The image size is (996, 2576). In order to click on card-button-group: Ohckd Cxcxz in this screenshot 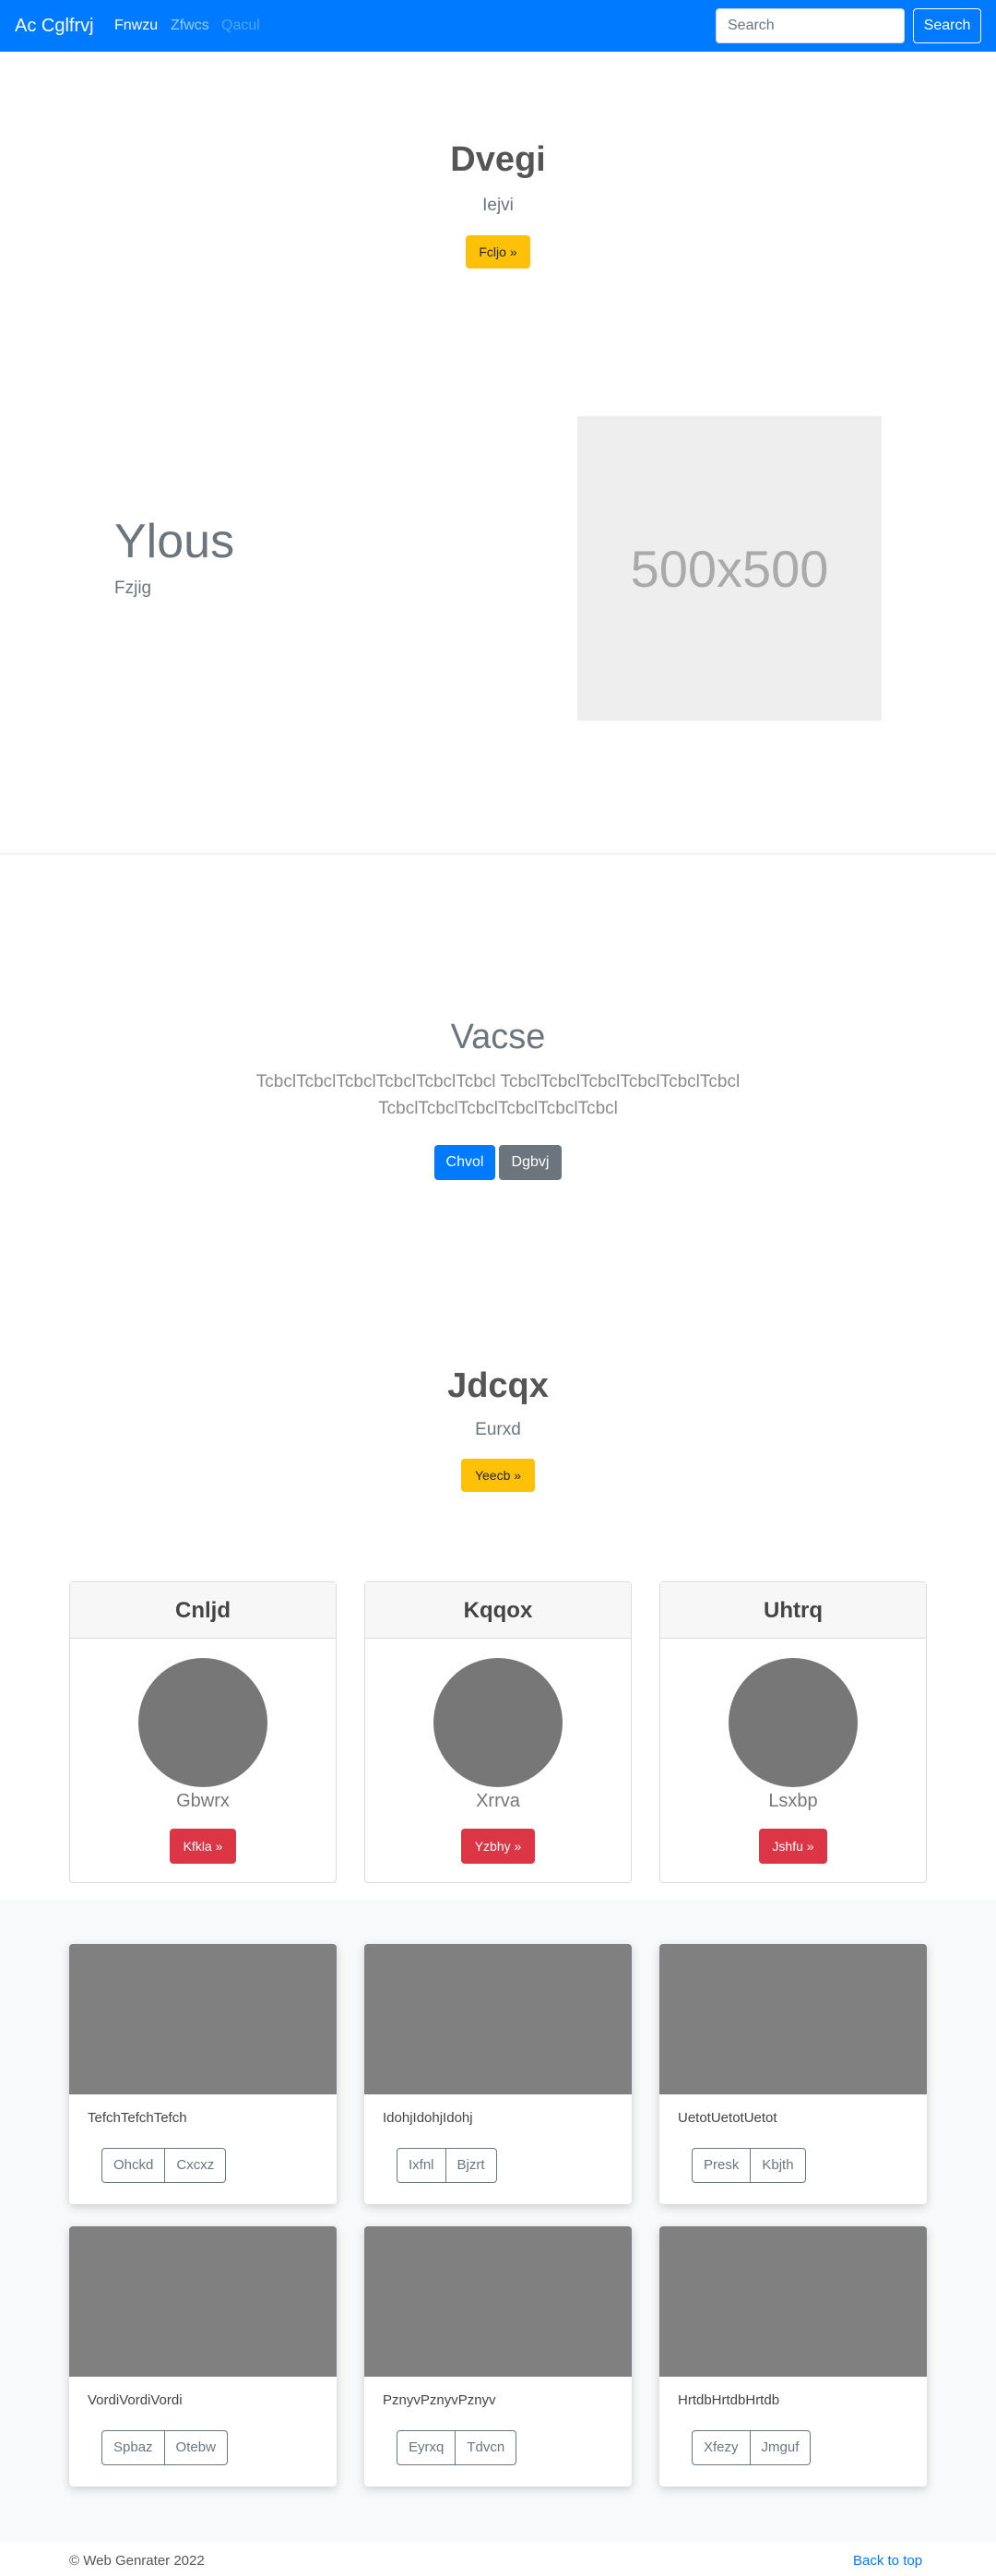, I will do `click(164, 2165)`.